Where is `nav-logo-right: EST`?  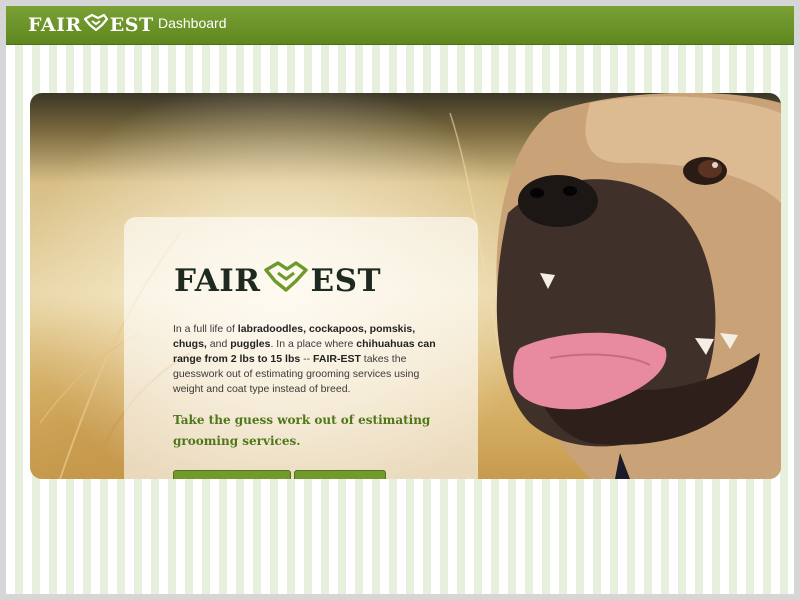 nav-logo-right: EST is located at coordinates (131, 25).